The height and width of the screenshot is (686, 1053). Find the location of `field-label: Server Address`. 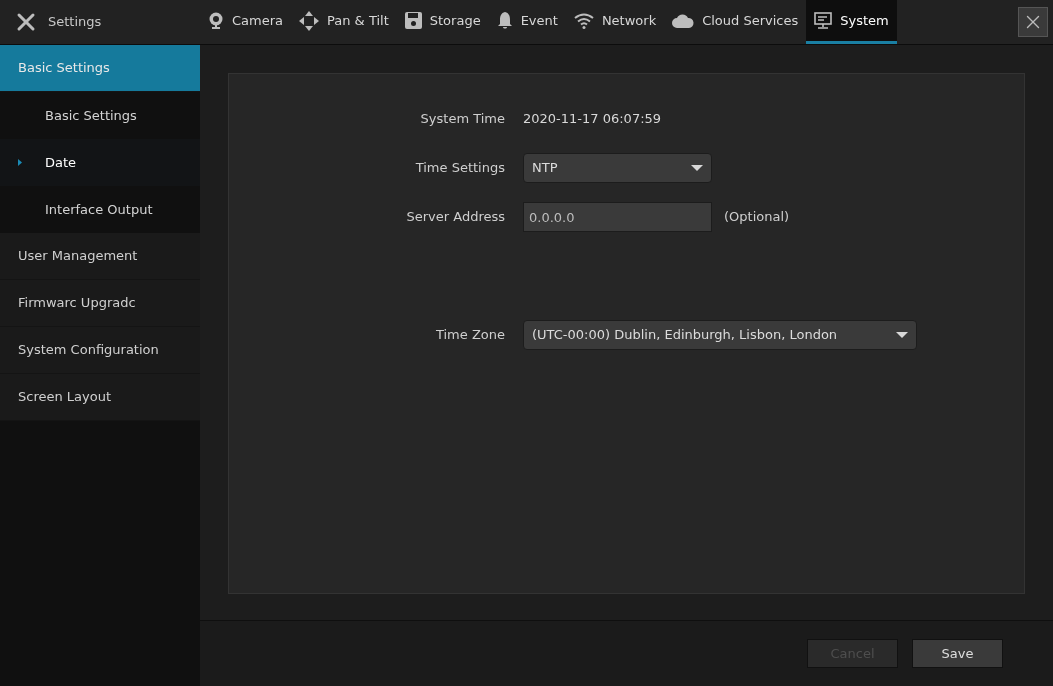

field-label: Server Address is located at coordinates (455, 217).